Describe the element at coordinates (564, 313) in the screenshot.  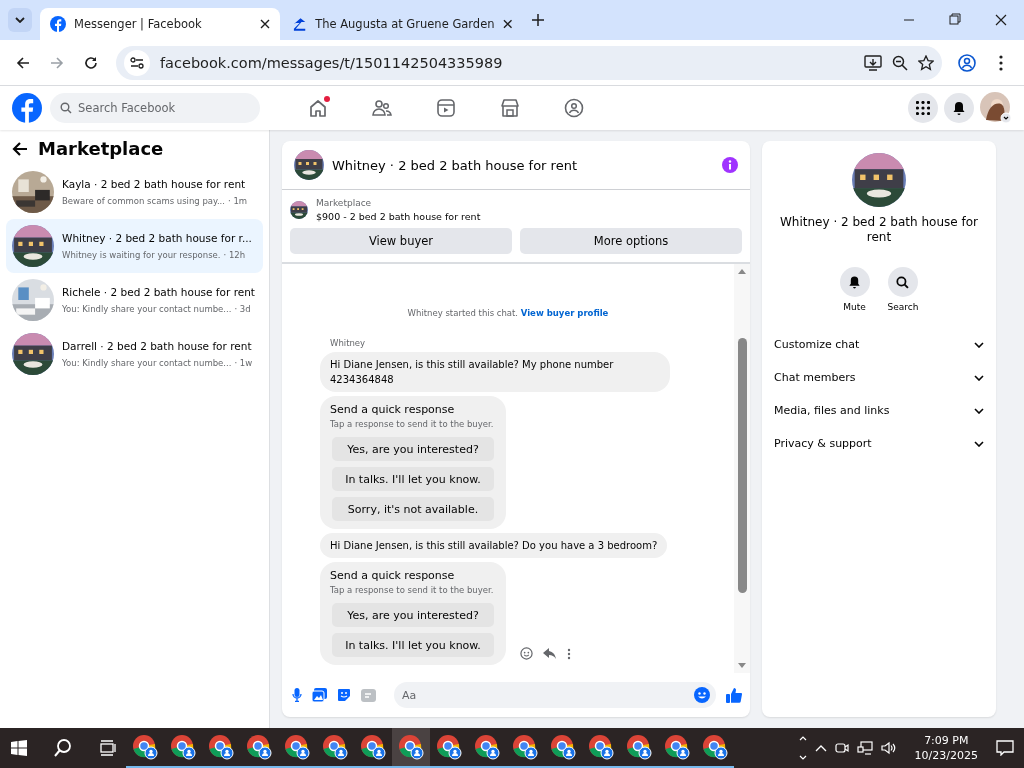
I see `view-buyer-profile-link: View buyer profile` at that location.